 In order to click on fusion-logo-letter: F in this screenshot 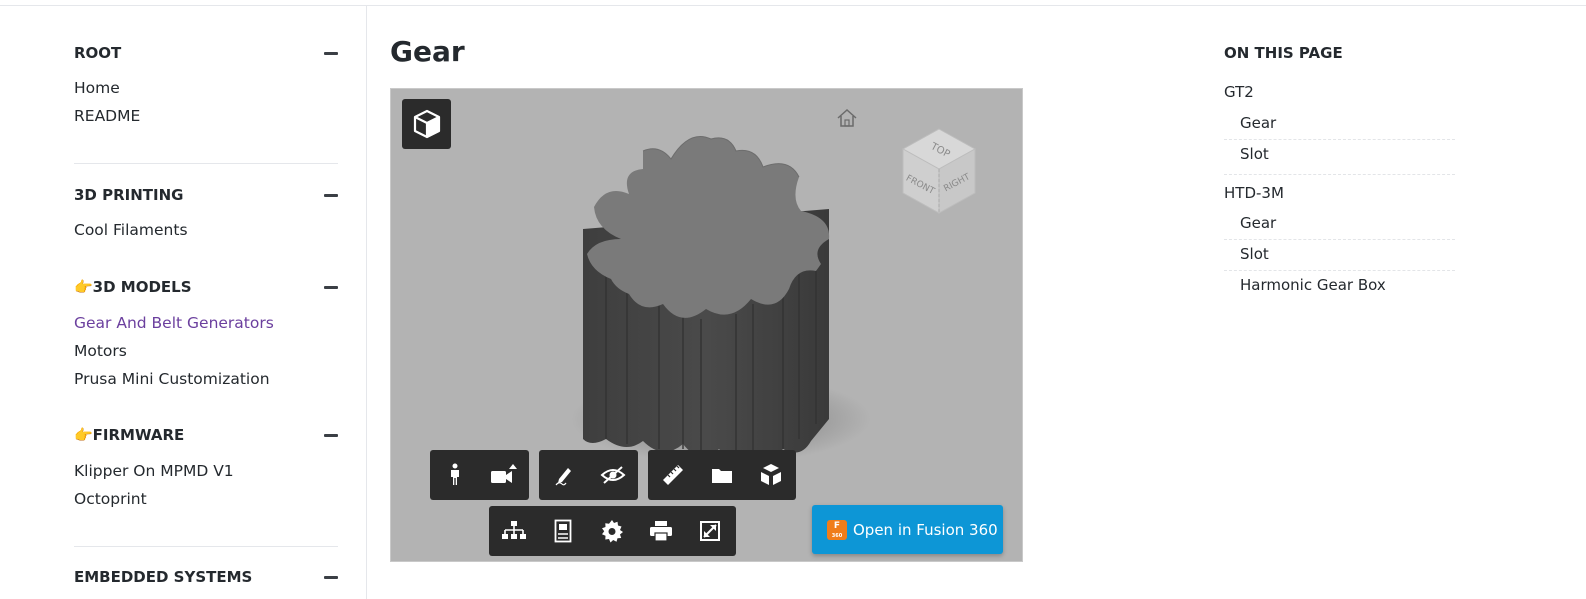, I will do `click(837, 525)`.